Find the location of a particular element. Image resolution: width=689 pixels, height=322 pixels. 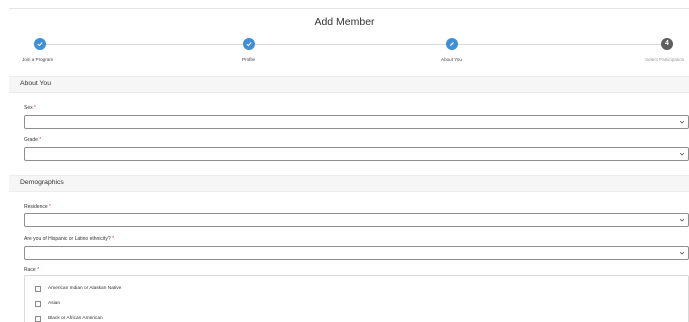

residence-select is located at coordinates (356, 220).